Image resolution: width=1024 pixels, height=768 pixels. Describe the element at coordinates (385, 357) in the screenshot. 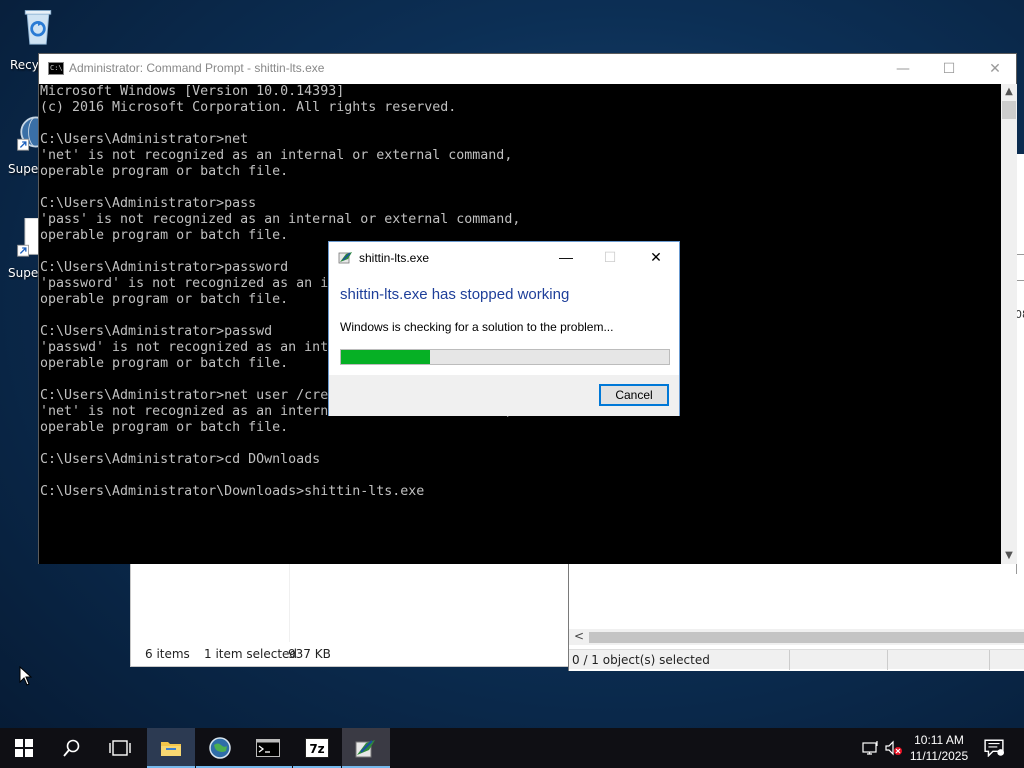

I see `progress-fill` at that location.